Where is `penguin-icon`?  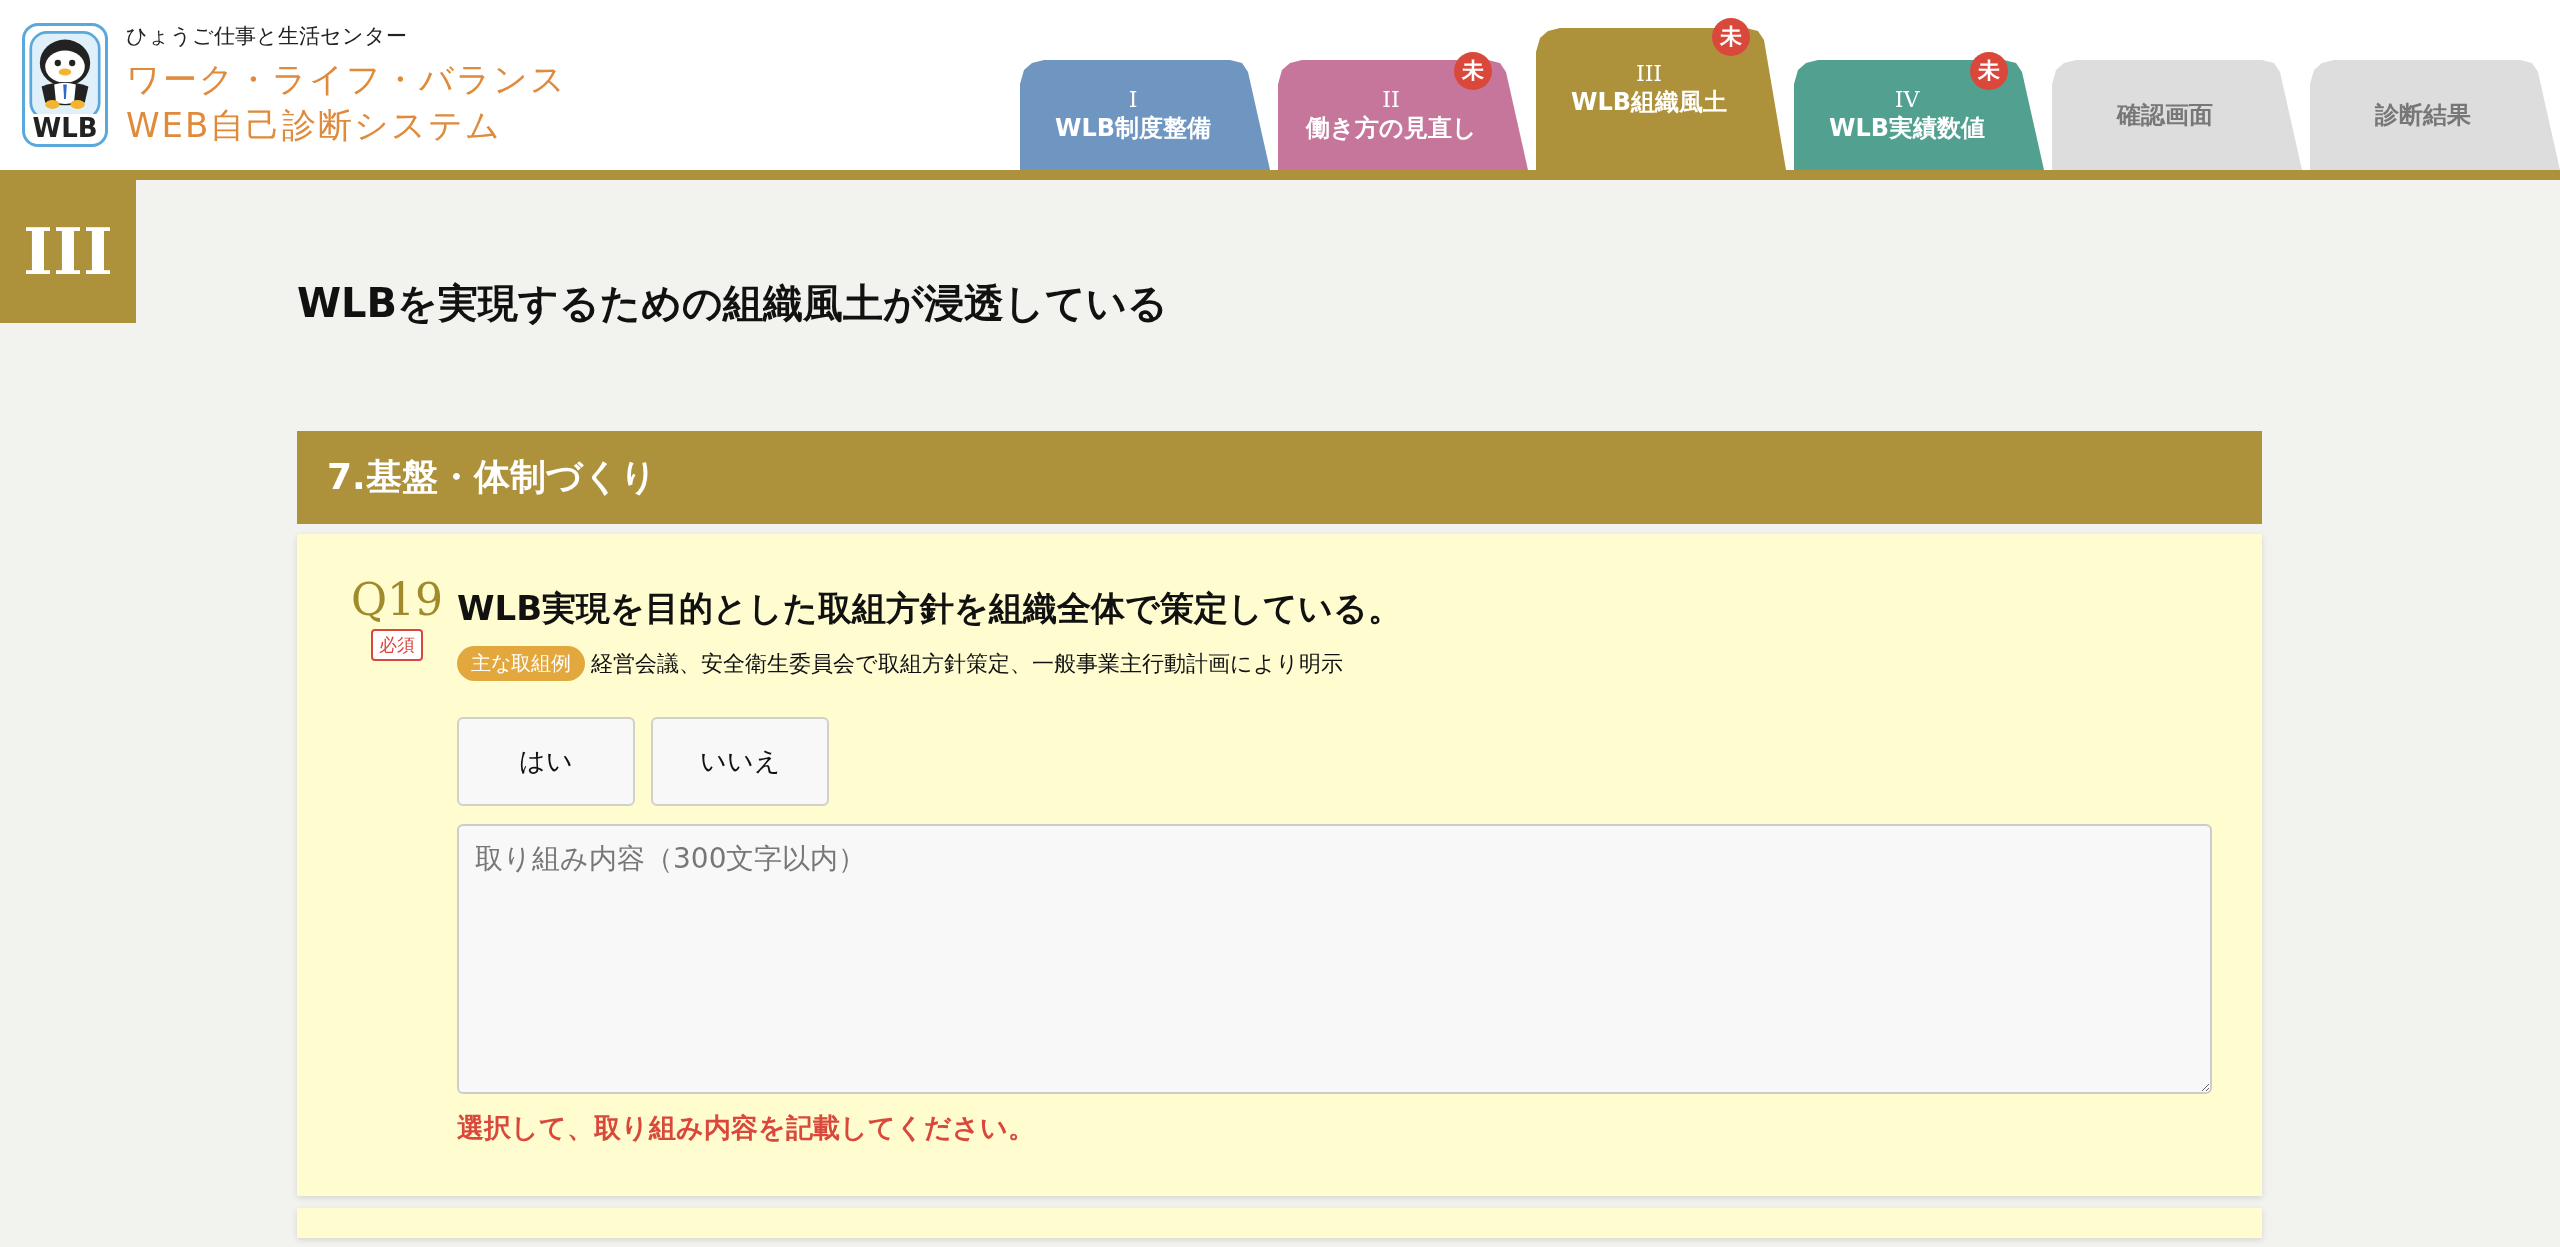
penguin-icon is located at coordinates (65, 72).